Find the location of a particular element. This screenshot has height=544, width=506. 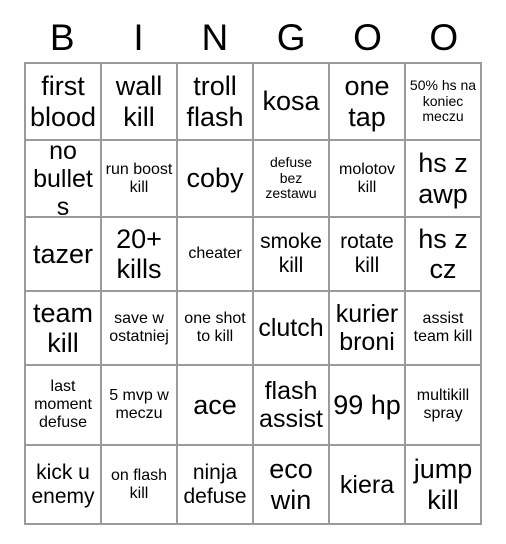

bingo-cell: run boost kill is located at coordinates (140, 179).